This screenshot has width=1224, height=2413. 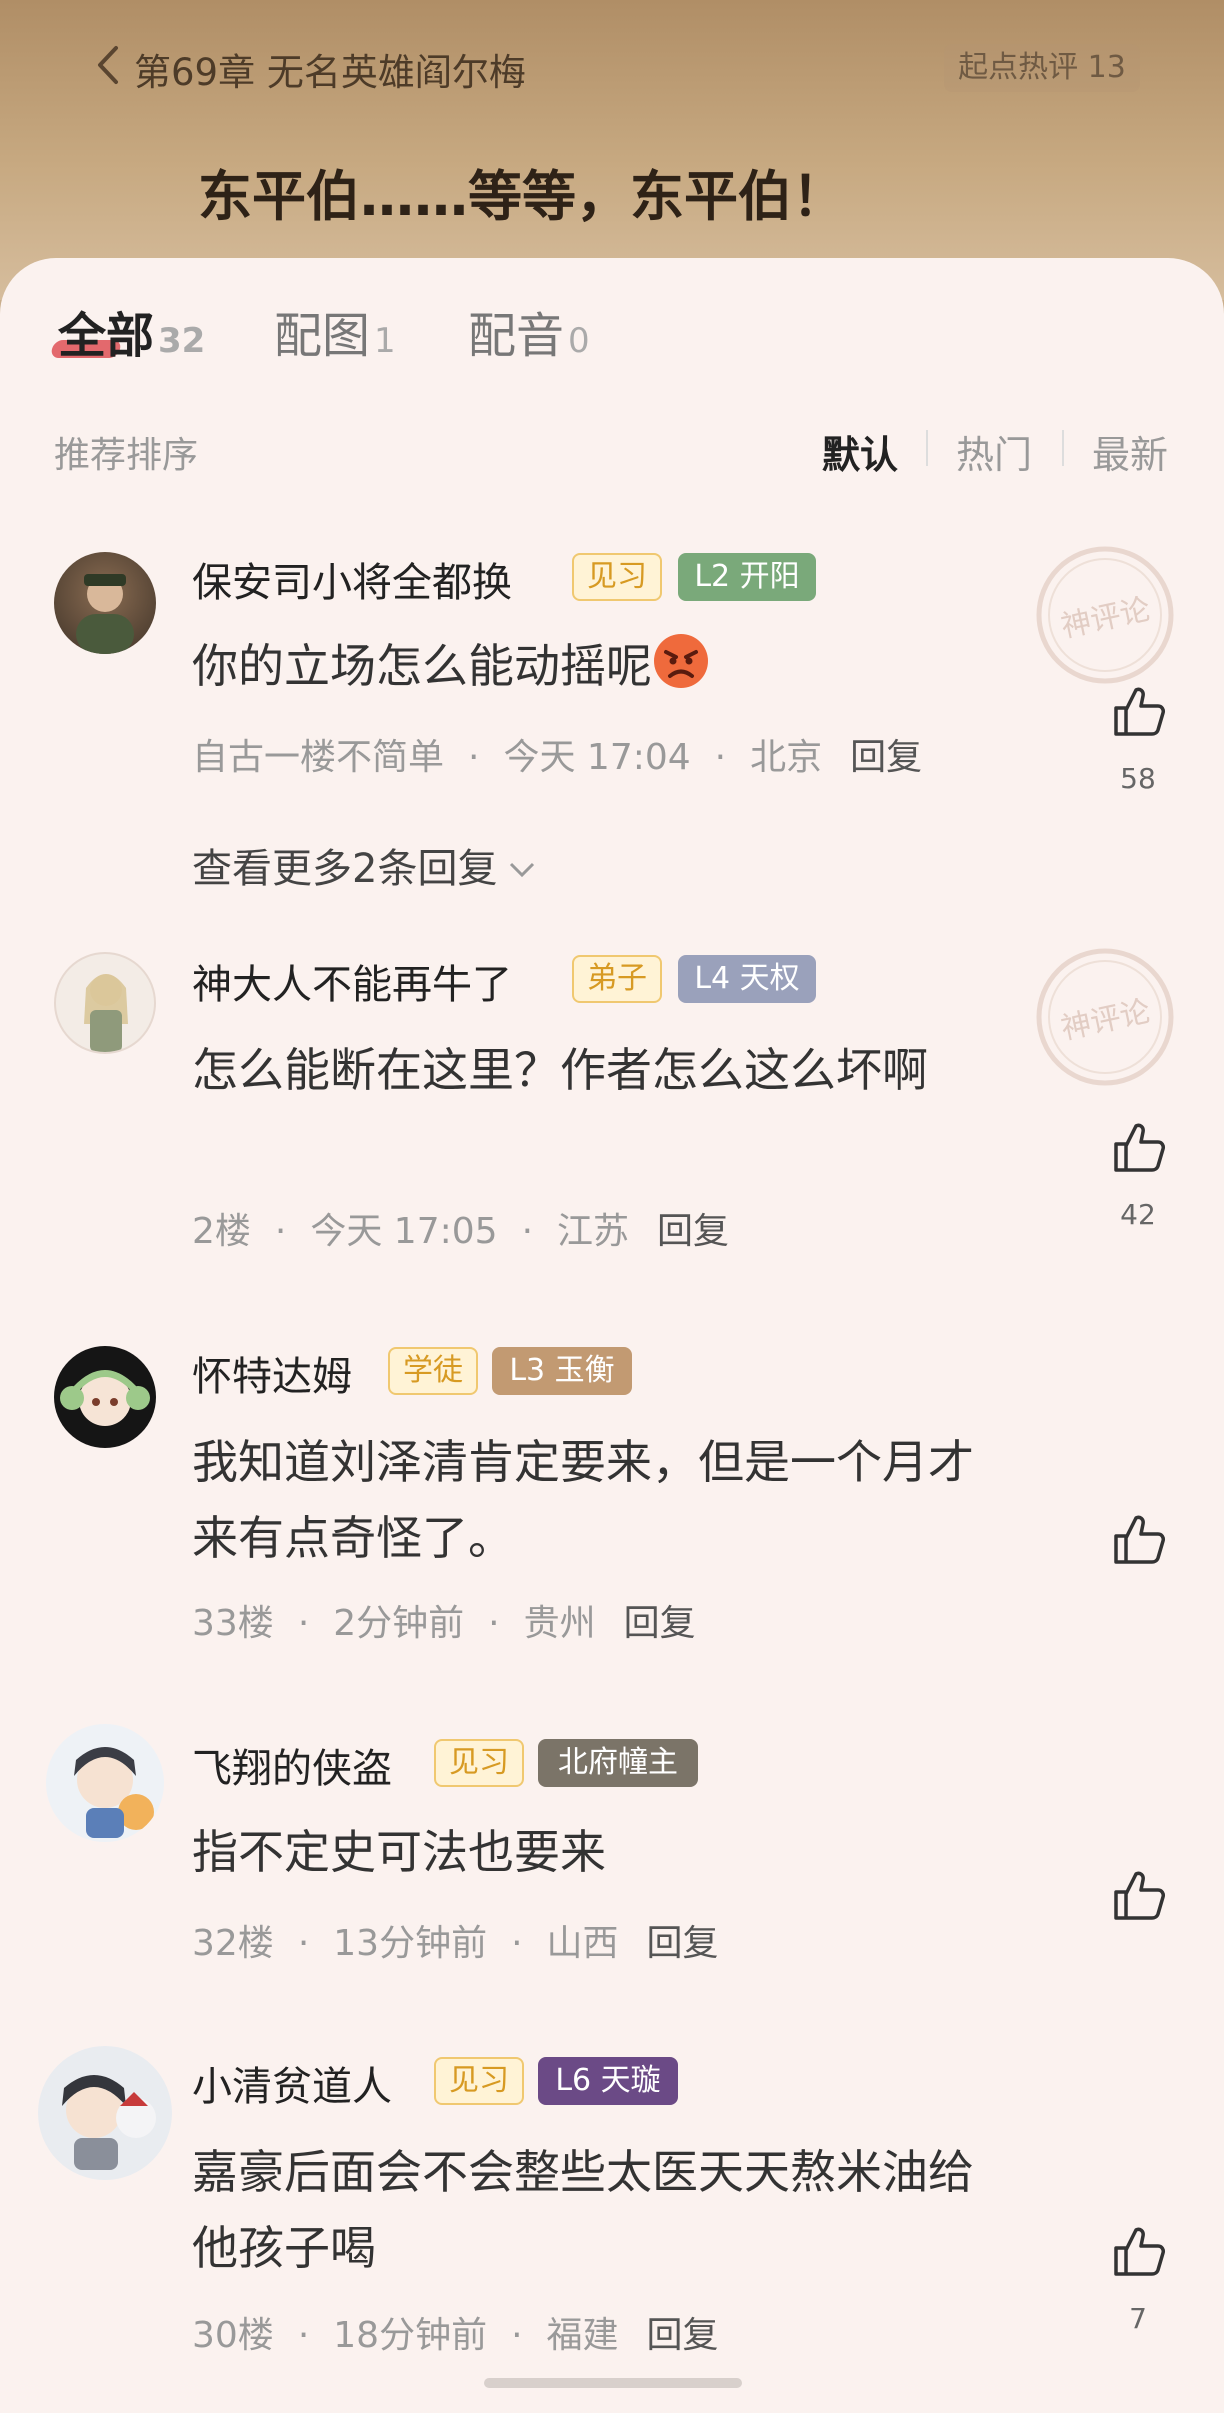 I want to click on chevron-down-icon, so click(x=522, y=870).